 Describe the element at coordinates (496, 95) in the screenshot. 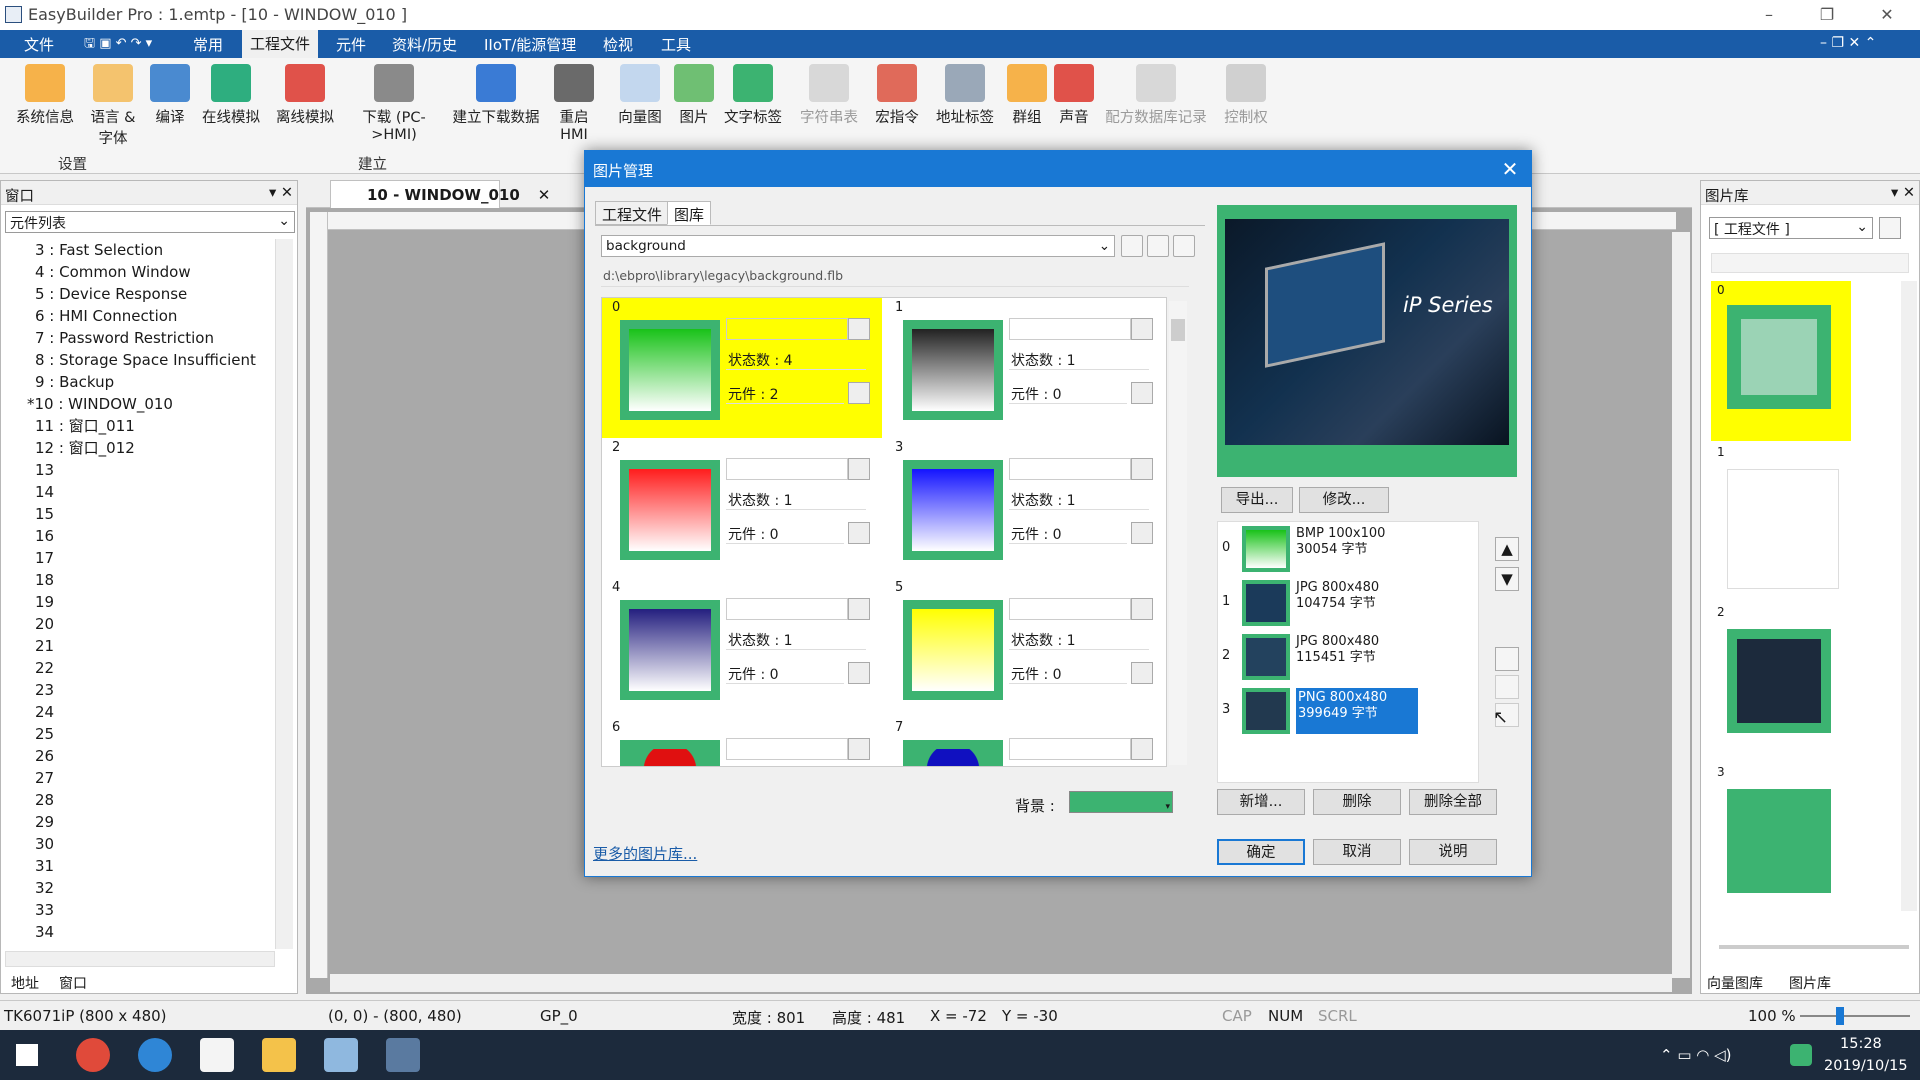

I see `build-download-data-button: 建立下载数据` at that location.